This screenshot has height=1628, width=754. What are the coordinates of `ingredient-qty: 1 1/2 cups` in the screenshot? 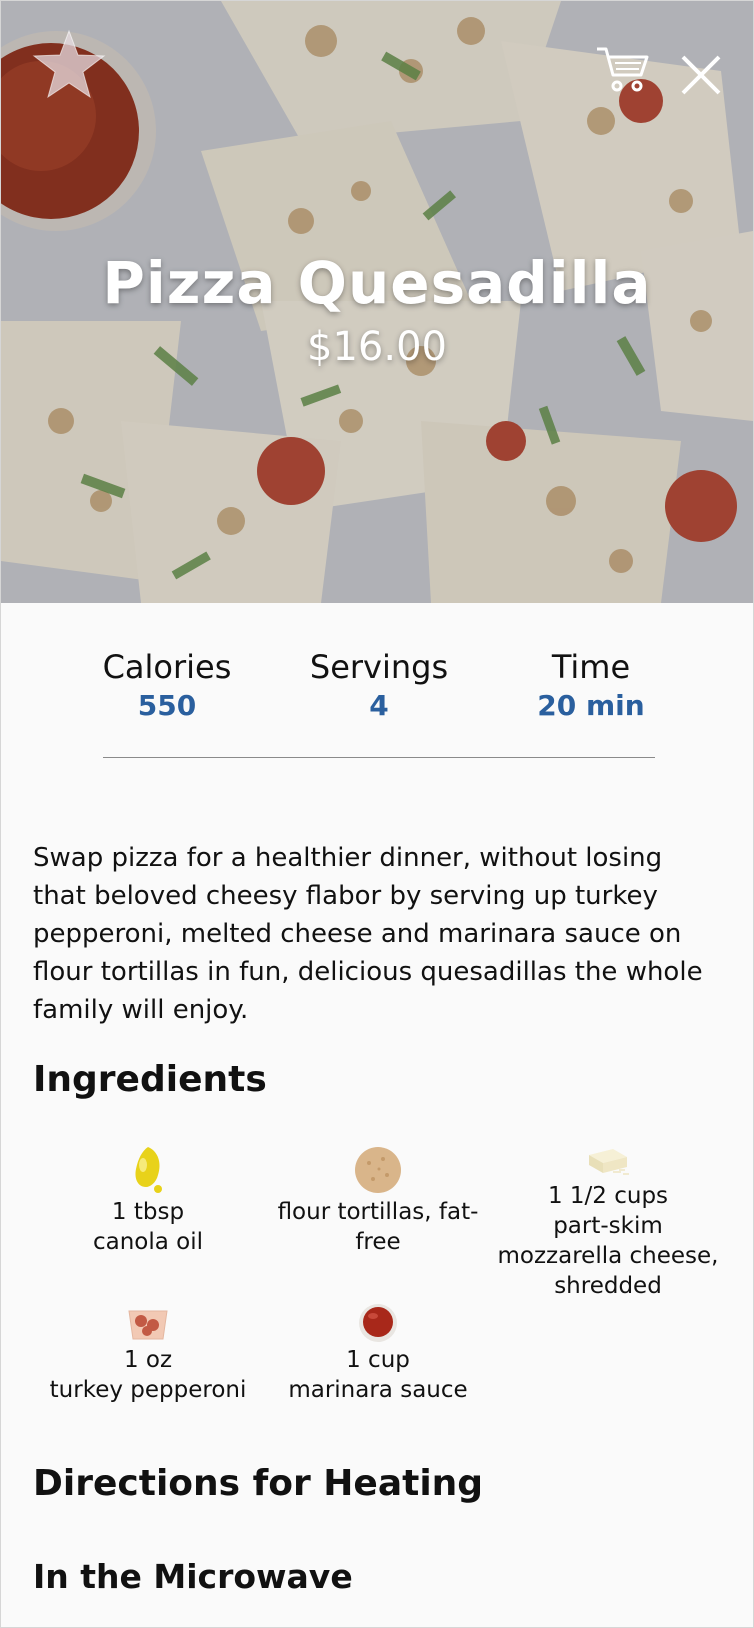 It's located at (608, 1196).